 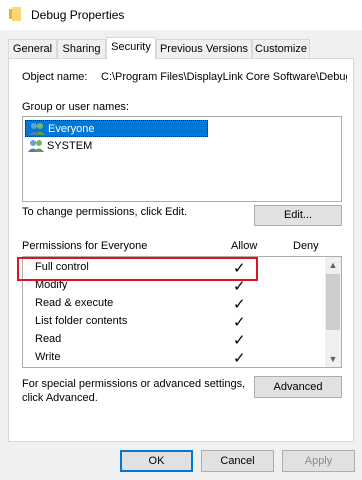 I want to click on advanced-button: Advanced, so click(x=298, y=387).